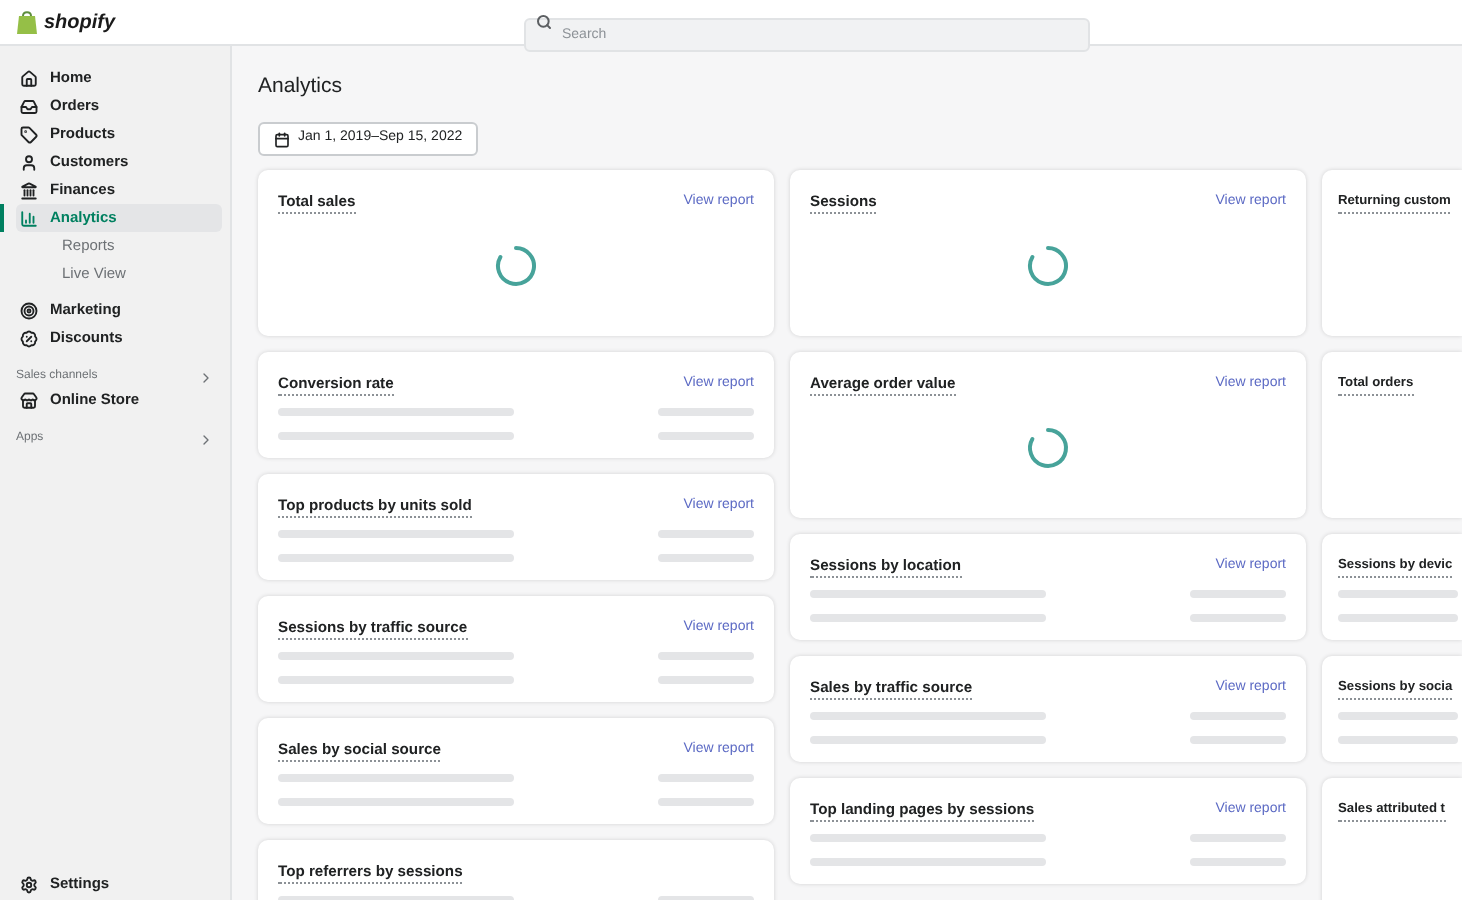  What do you see at coordinates (29, 106) in the screenshot?
I see `inbox-icon` at bounding box center [29, 106].